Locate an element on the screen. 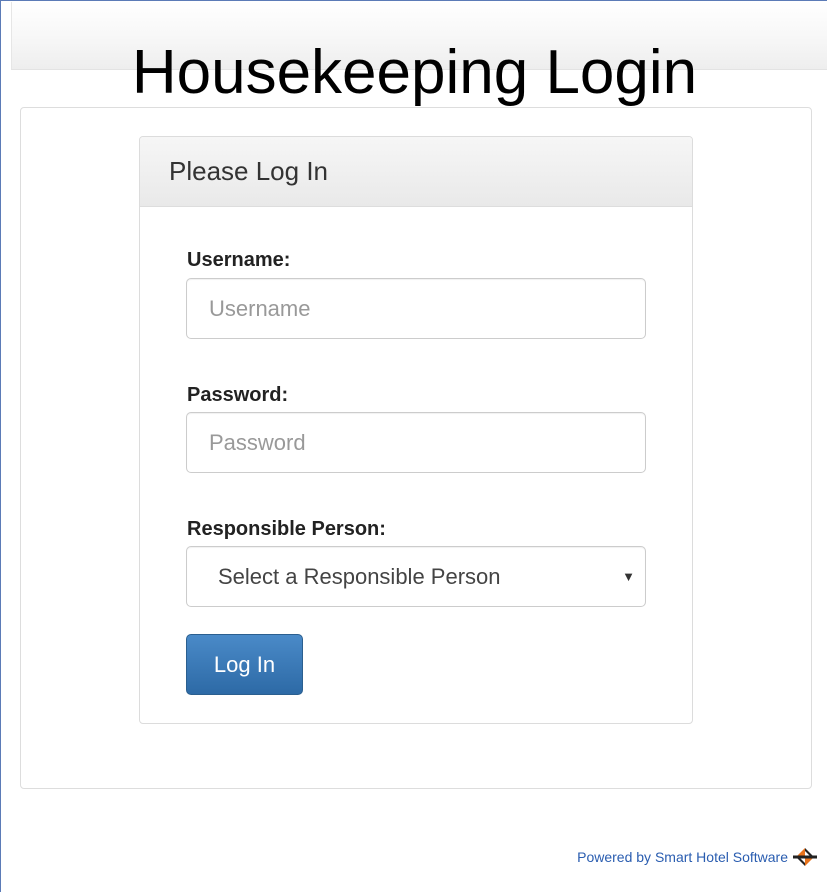 Image resolution: width=827 pixels, height=892 pixels. username-label: Username: is located at coordinates (239, 260).